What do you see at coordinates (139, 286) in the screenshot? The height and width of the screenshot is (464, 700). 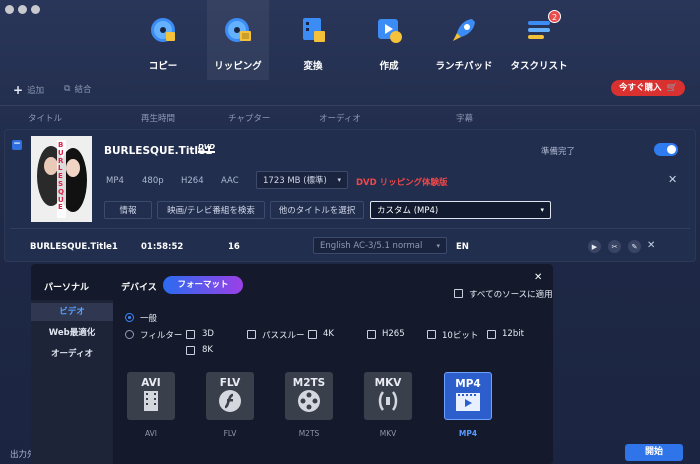 I see `tab-device: デバイス` at bounding box center [139, 286].